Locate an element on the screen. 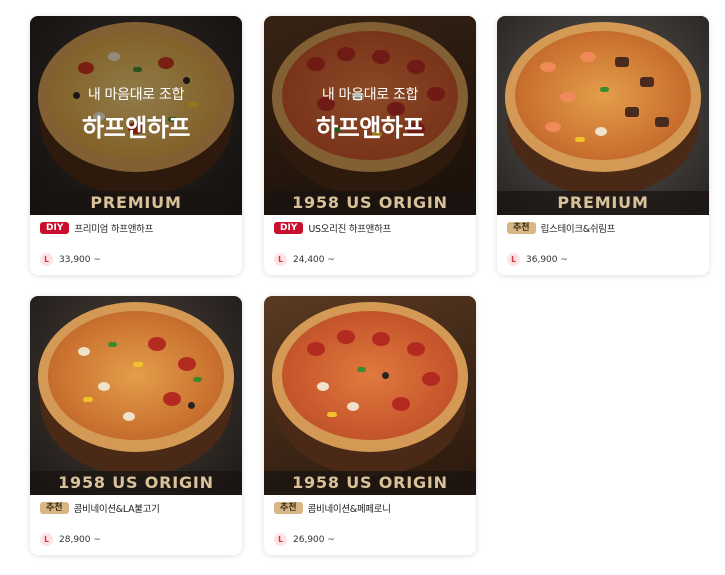 This screenshot has width=725, height=575. product-name: 프리미엄 하프앤하프 is located at coordinates (113, 228).